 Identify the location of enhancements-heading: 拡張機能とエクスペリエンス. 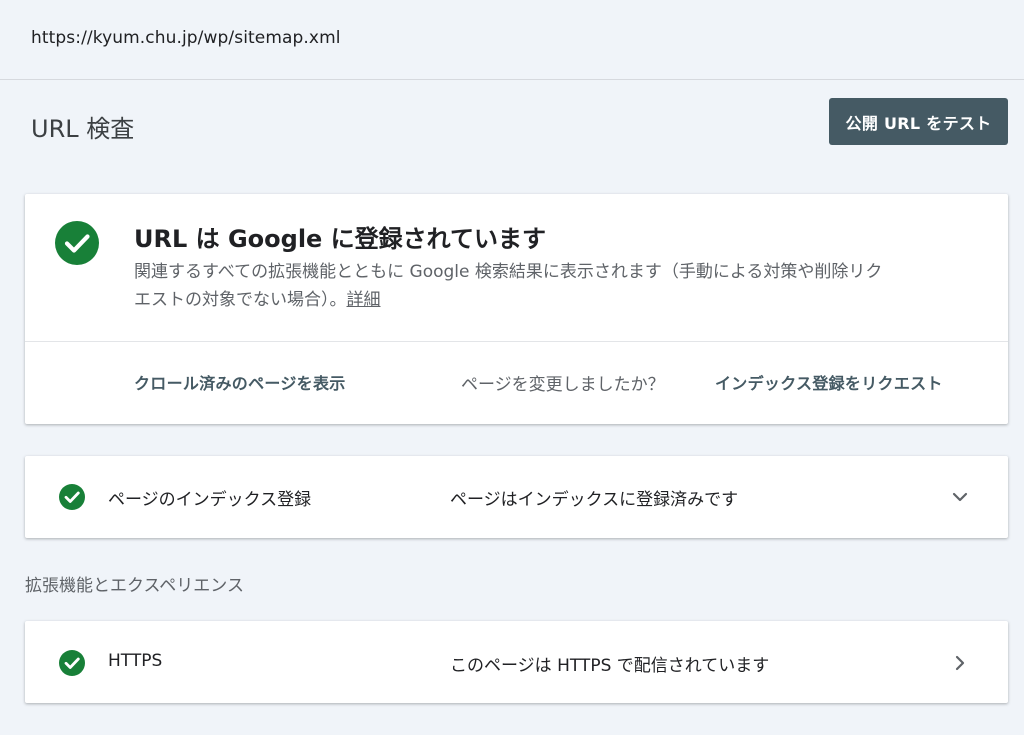
(134, 586).